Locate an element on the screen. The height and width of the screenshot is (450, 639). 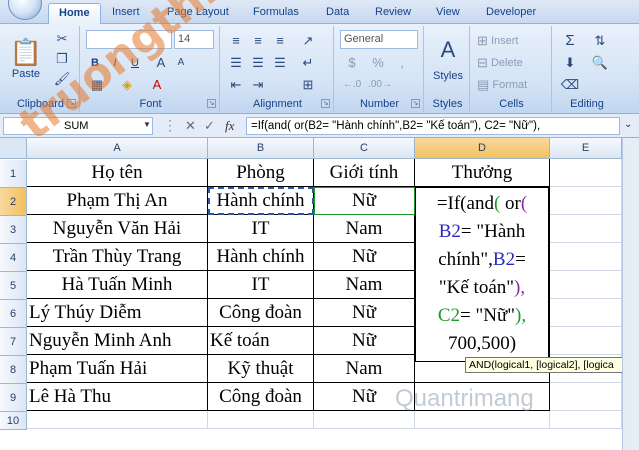
align-right-button: ☰ is located at coordinates (280, 63).